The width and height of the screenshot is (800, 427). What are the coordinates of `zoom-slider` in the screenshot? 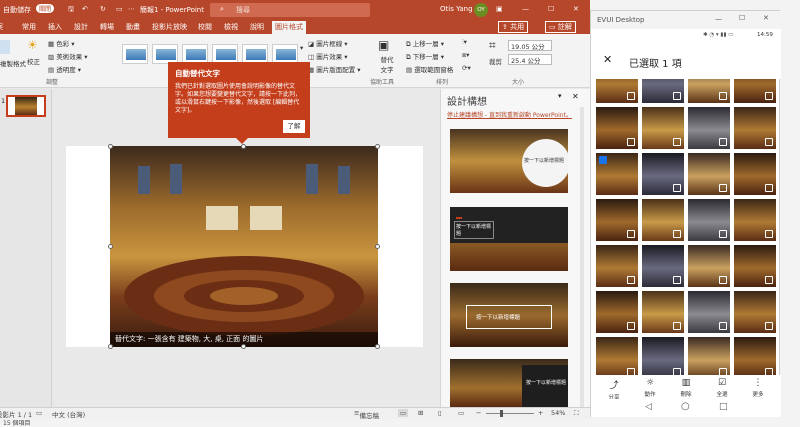 It's located at (510, 413).